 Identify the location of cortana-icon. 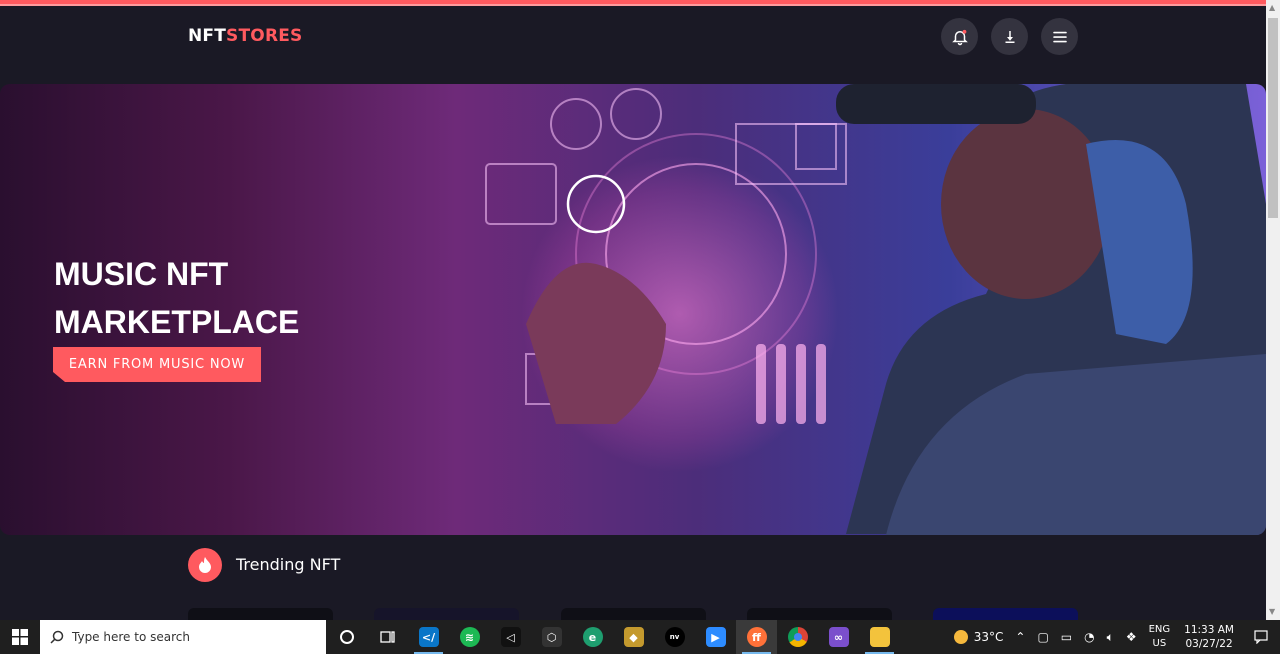
(346, 637).